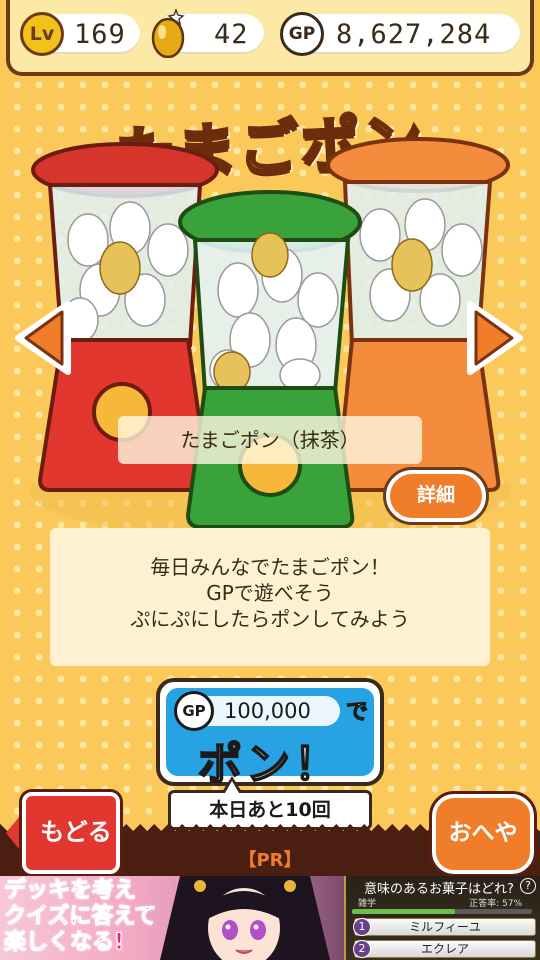  I want to click on description-line-3: ぷにぷにしたらポンしてみよう, so click(270, 619).